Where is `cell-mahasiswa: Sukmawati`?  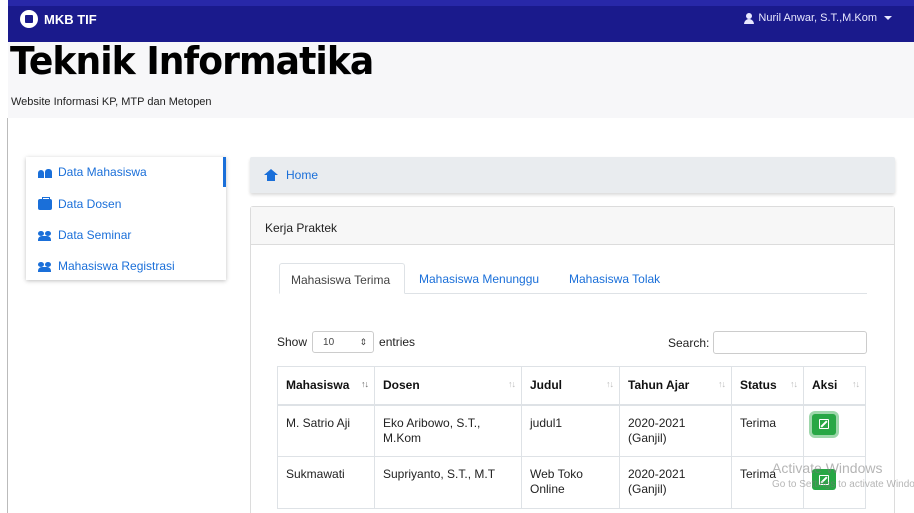 cell-mahasiswa: Sukmawati is located at coordinates (326, 482).